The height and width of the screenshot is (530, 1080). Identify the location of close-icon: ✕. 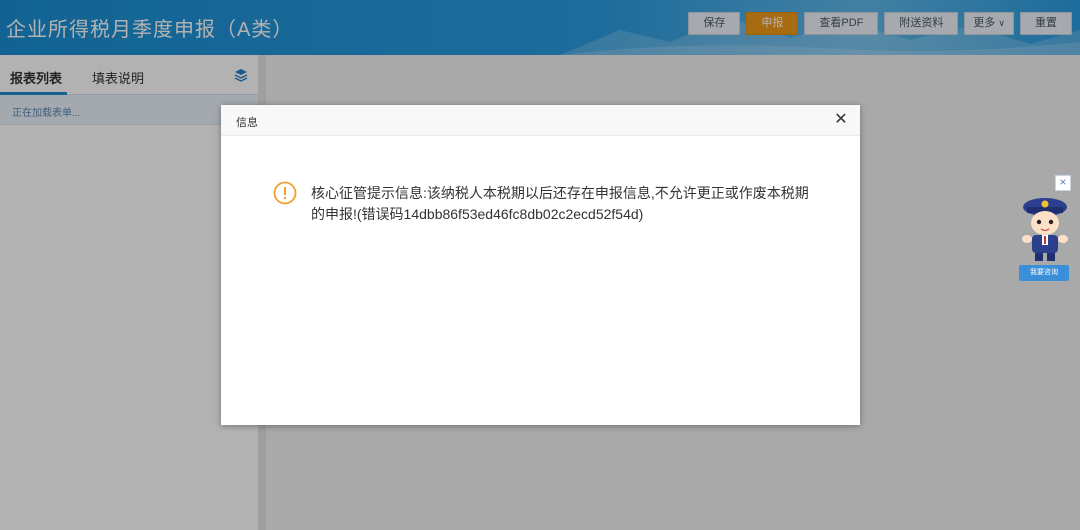
(841, 120).